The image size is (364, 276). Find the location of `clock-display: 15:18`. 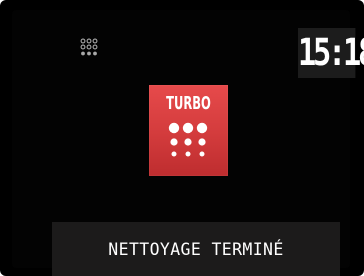

clock-display: 15:18 is located at coordinates (331, 53).